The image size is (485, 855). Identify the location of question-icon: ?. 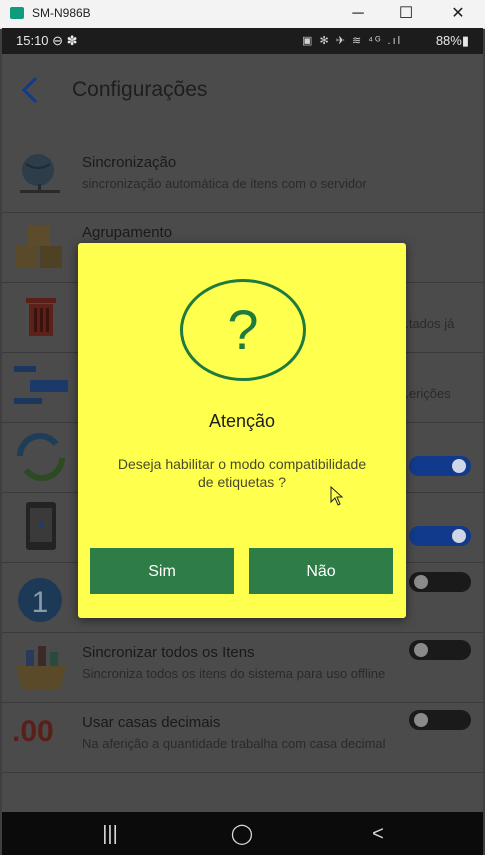
(243, 330).